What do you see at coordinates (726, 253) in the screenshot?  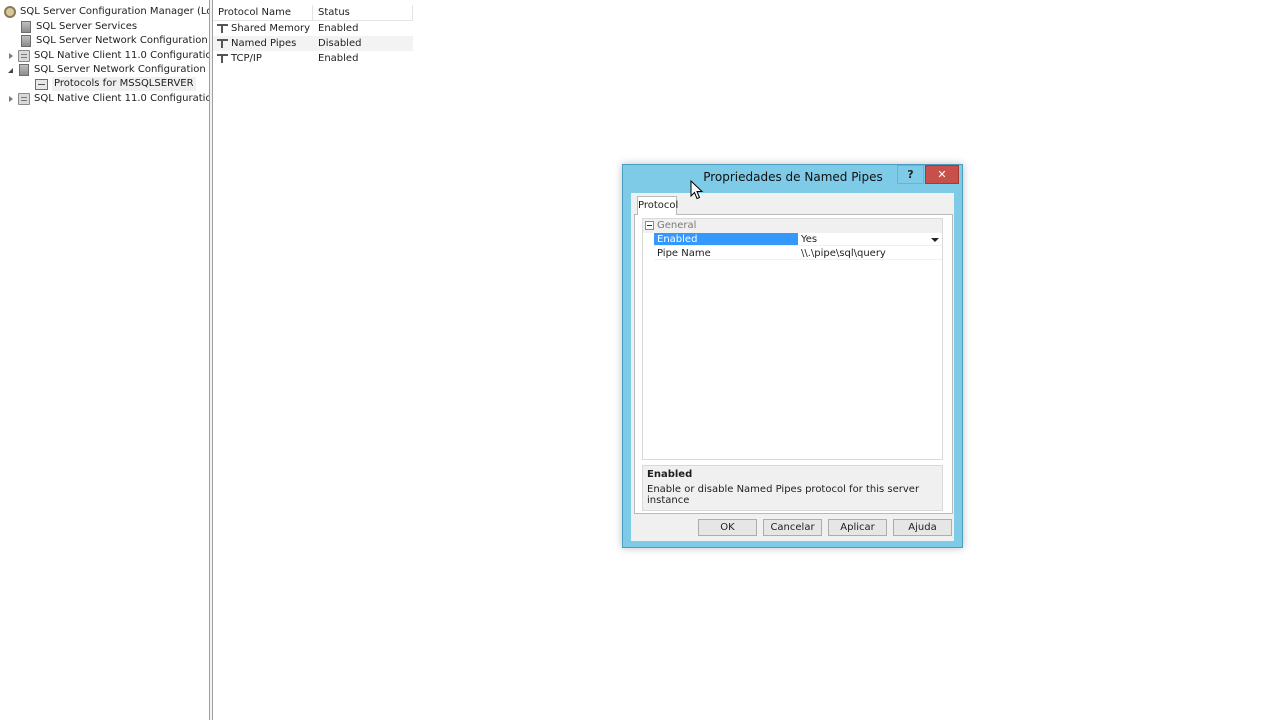 I see `property-name: Pipe Name` at bounding box center [726, 253].